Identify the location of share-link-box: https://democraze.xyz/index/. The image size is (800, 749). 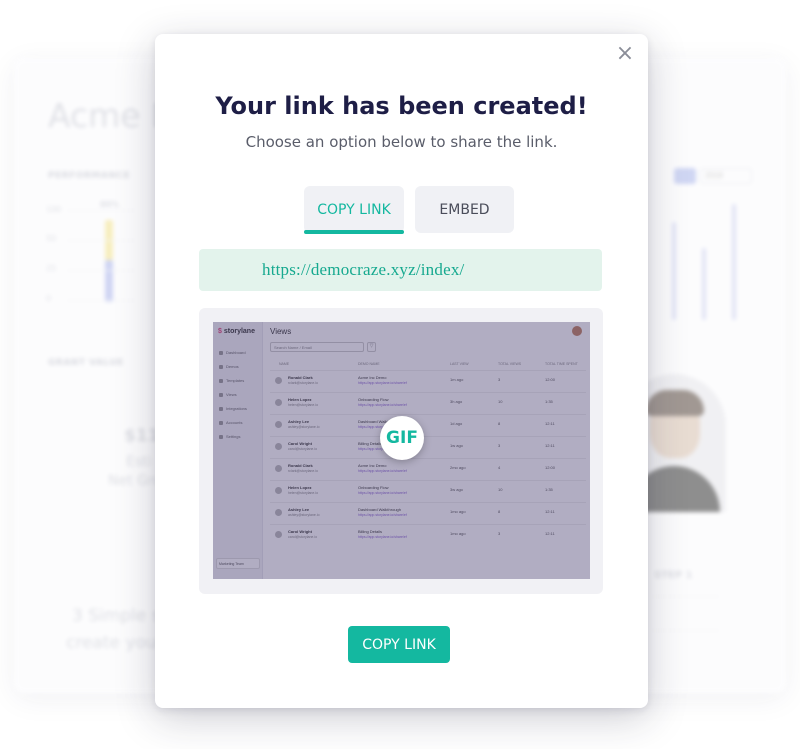
(400, 270).